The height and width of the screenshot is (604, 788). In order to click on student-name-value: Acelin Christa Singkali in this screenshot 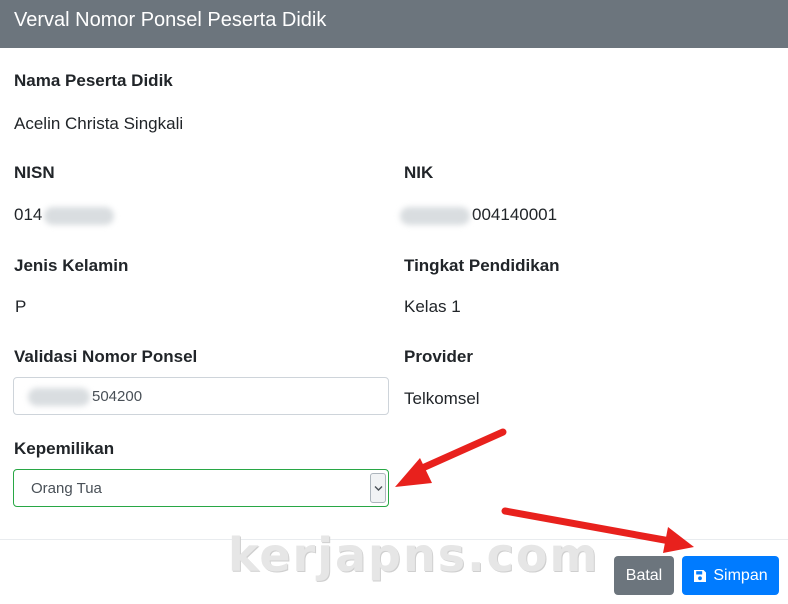, I will do `click(99, 123)`.